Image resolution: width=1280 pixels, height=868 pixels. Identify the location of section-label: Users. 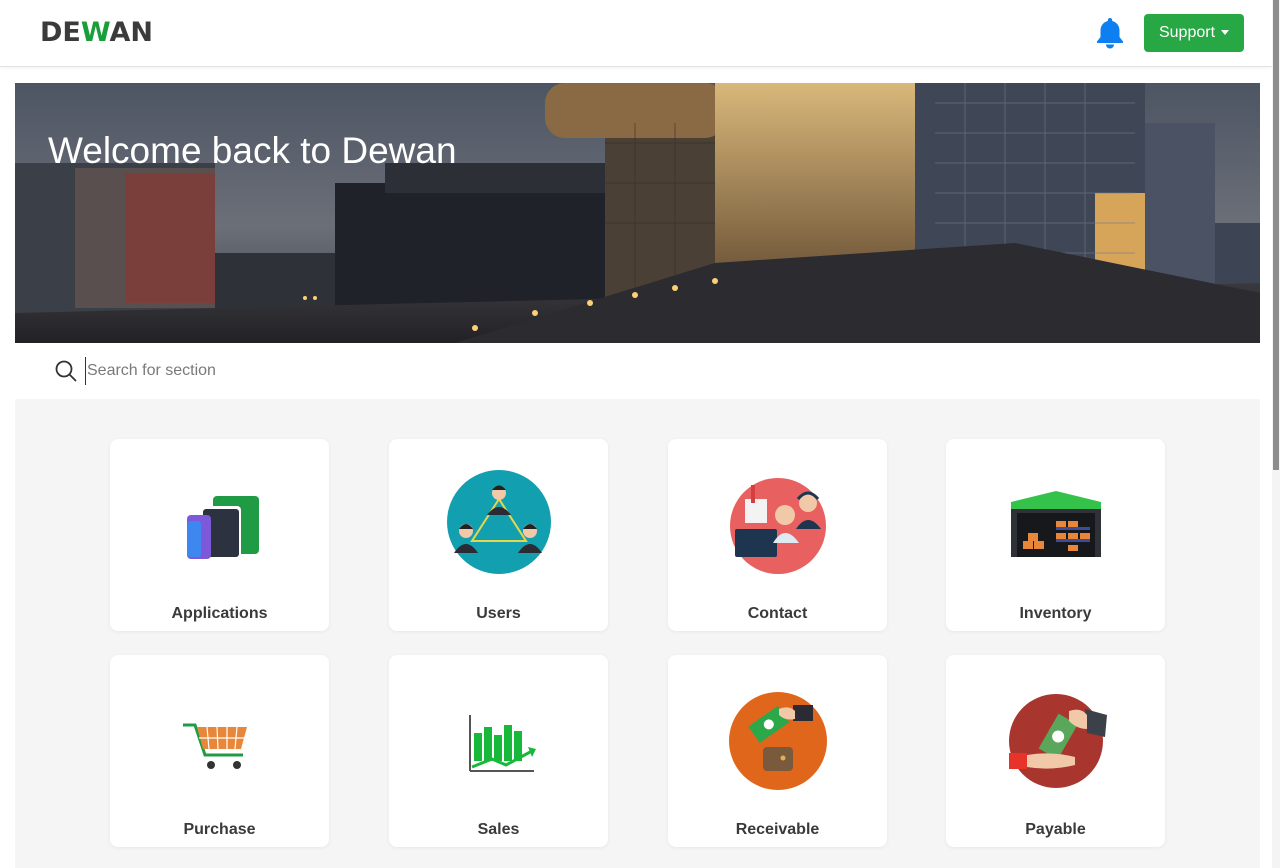
(498, 613).